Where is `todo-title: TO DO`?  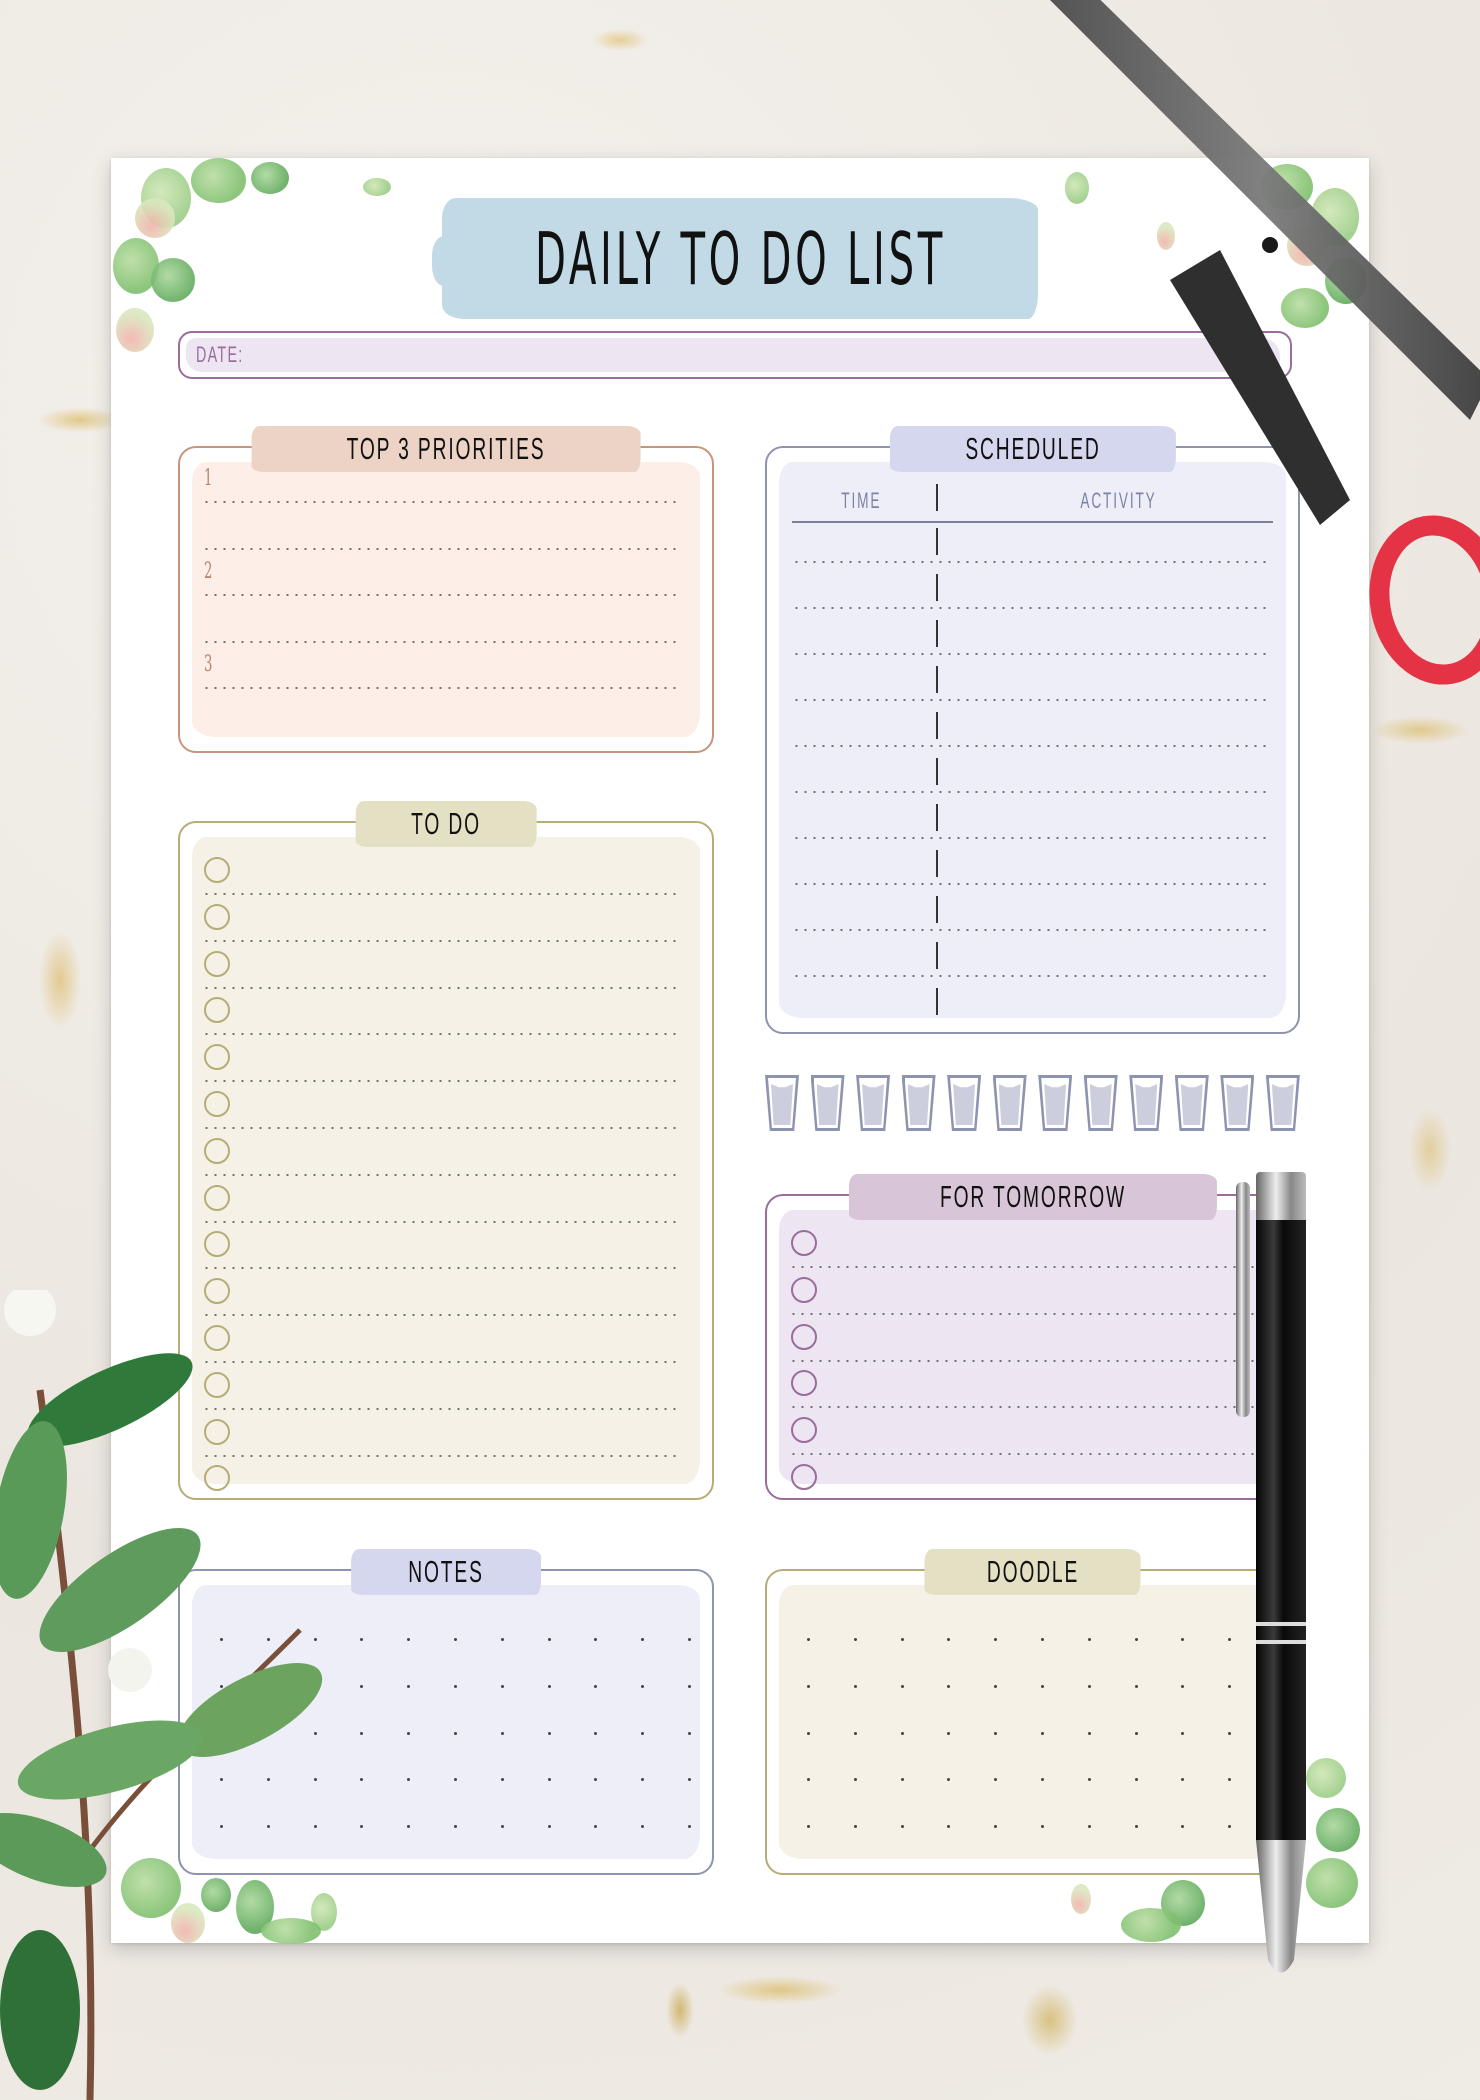
todo-title: TO DO is located at coordinates (446, 823).